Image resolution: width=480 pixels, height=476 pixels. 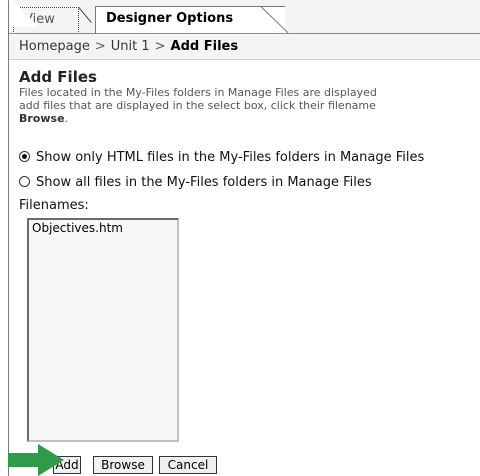 What do you see at coordinates (24, 181) in the screenshot?
I see `radio-all-files-button` at bounding box center [24, 181].